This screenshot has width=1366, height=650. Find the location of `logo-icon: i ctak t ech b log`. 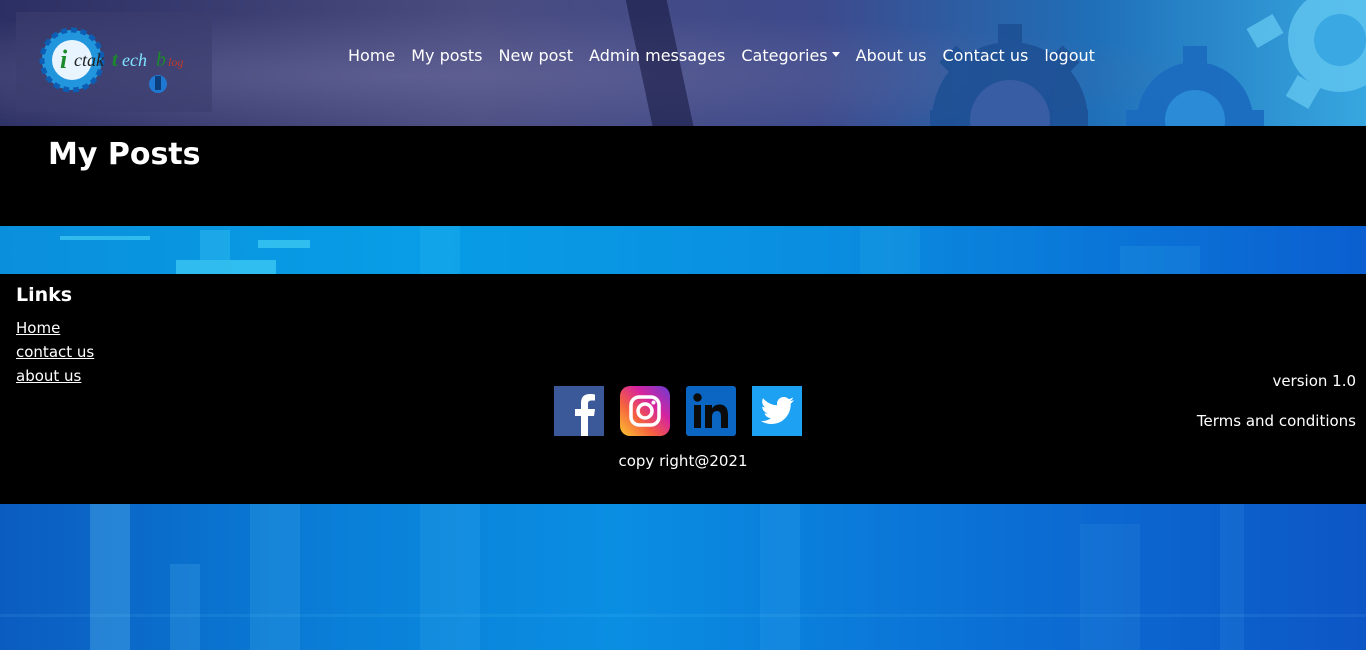

logo-icon: i ctak t ech b log is located at coordinates (111, 60).